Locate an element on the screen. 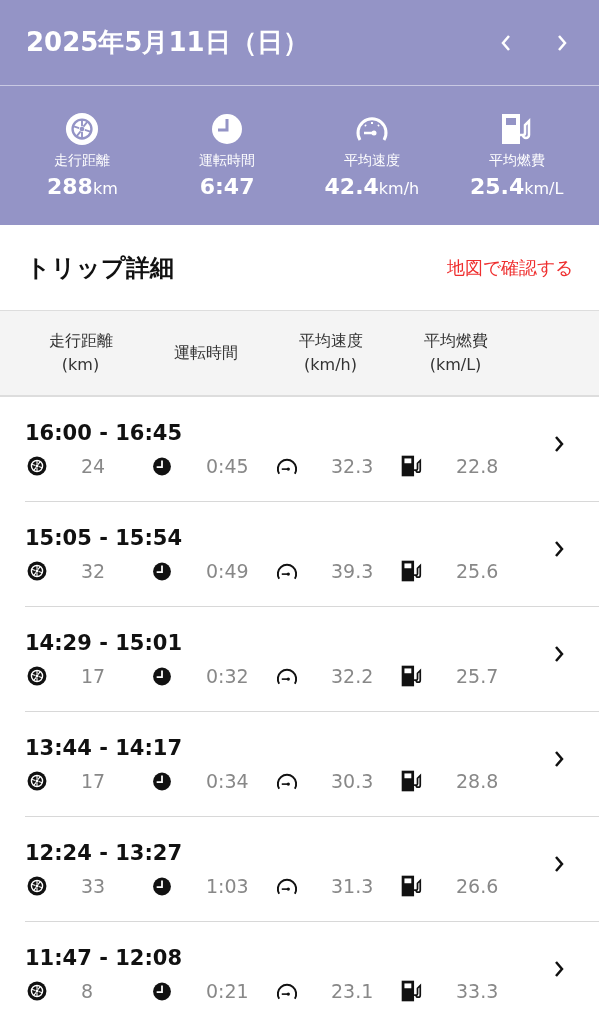  section-title: トリップ詳細 is located at coordinates (100, 268).